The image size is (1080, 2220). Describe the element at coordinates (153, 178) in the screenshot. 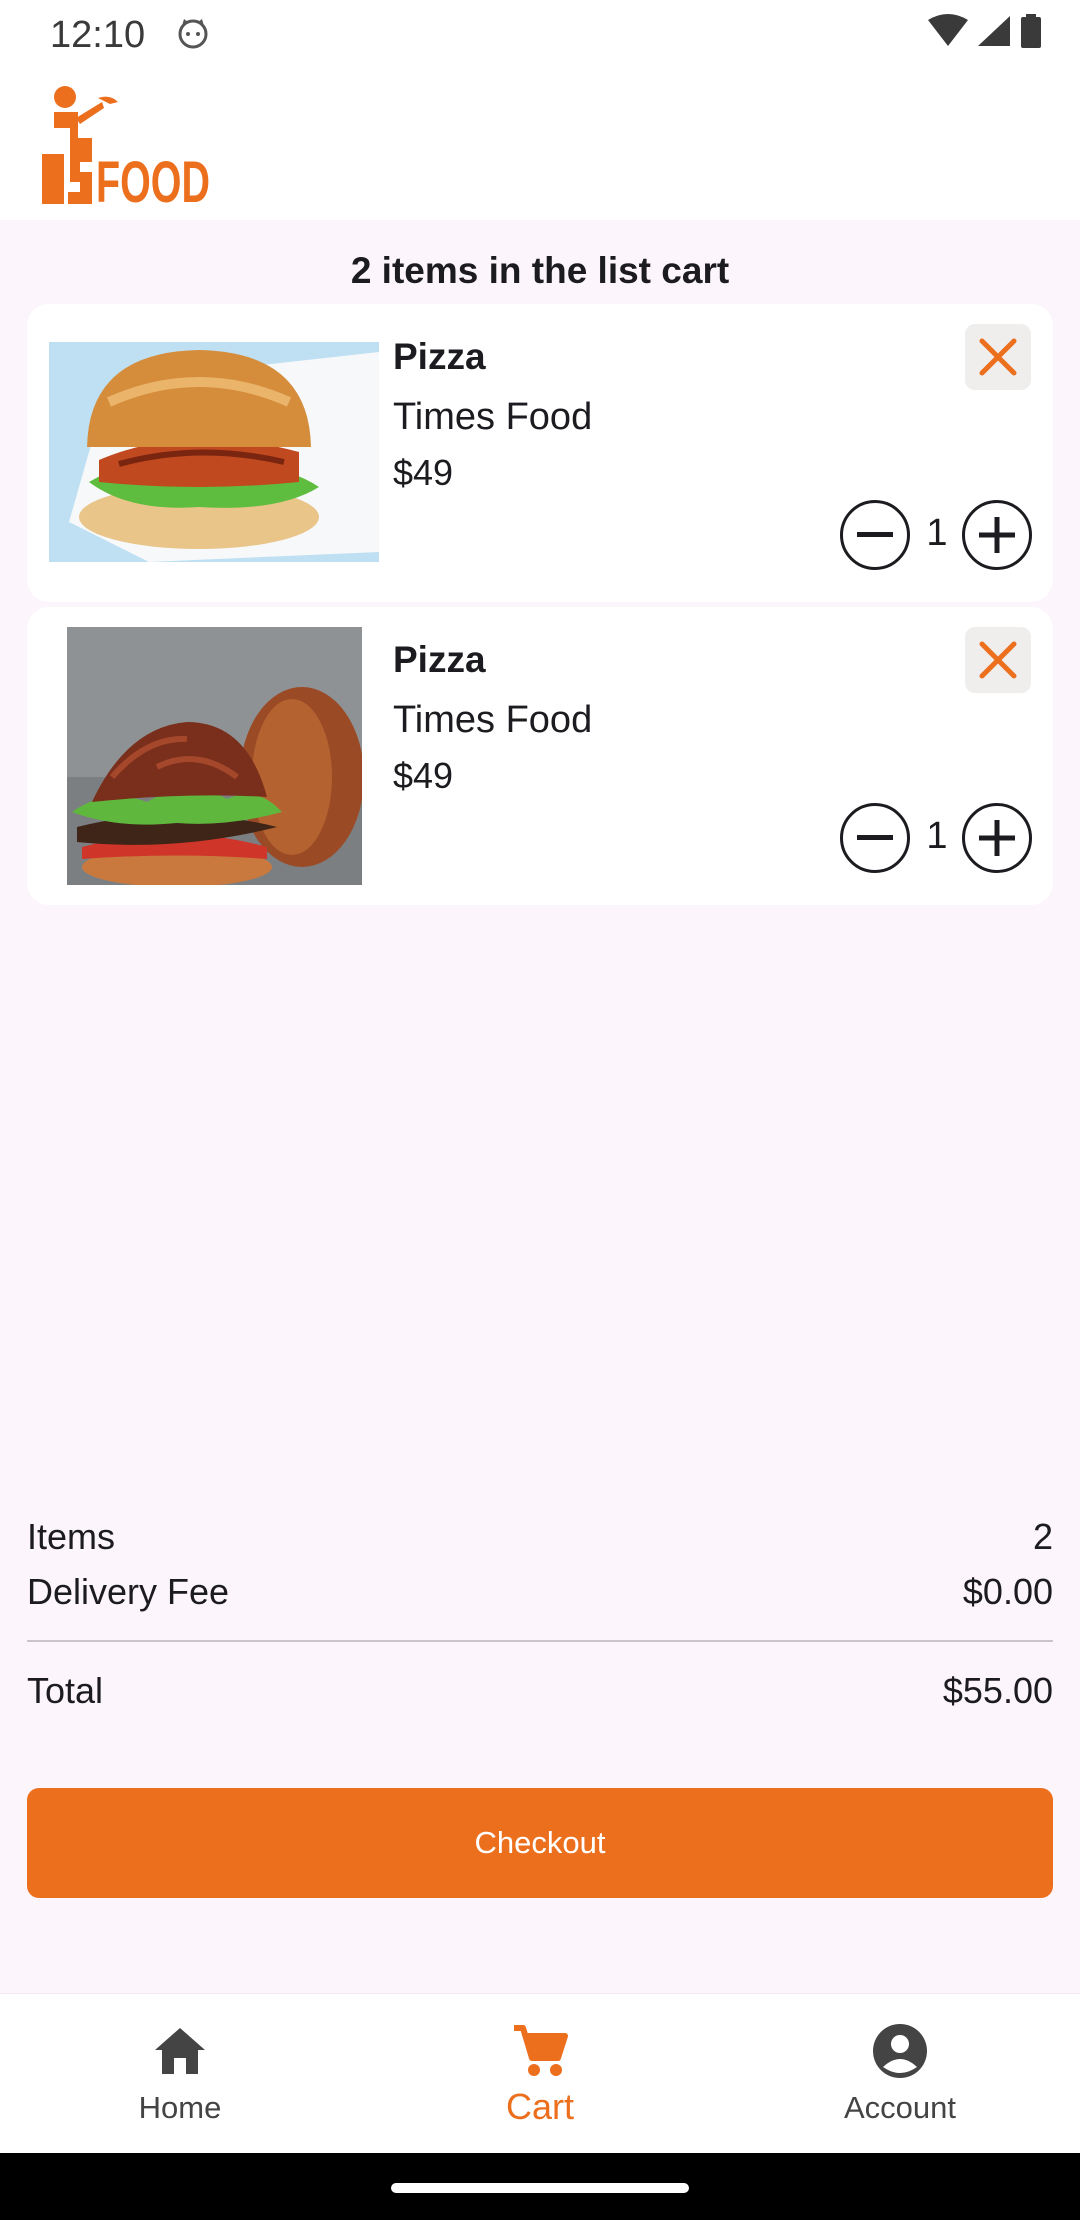

I see `svg-text: FOOD` at that location.